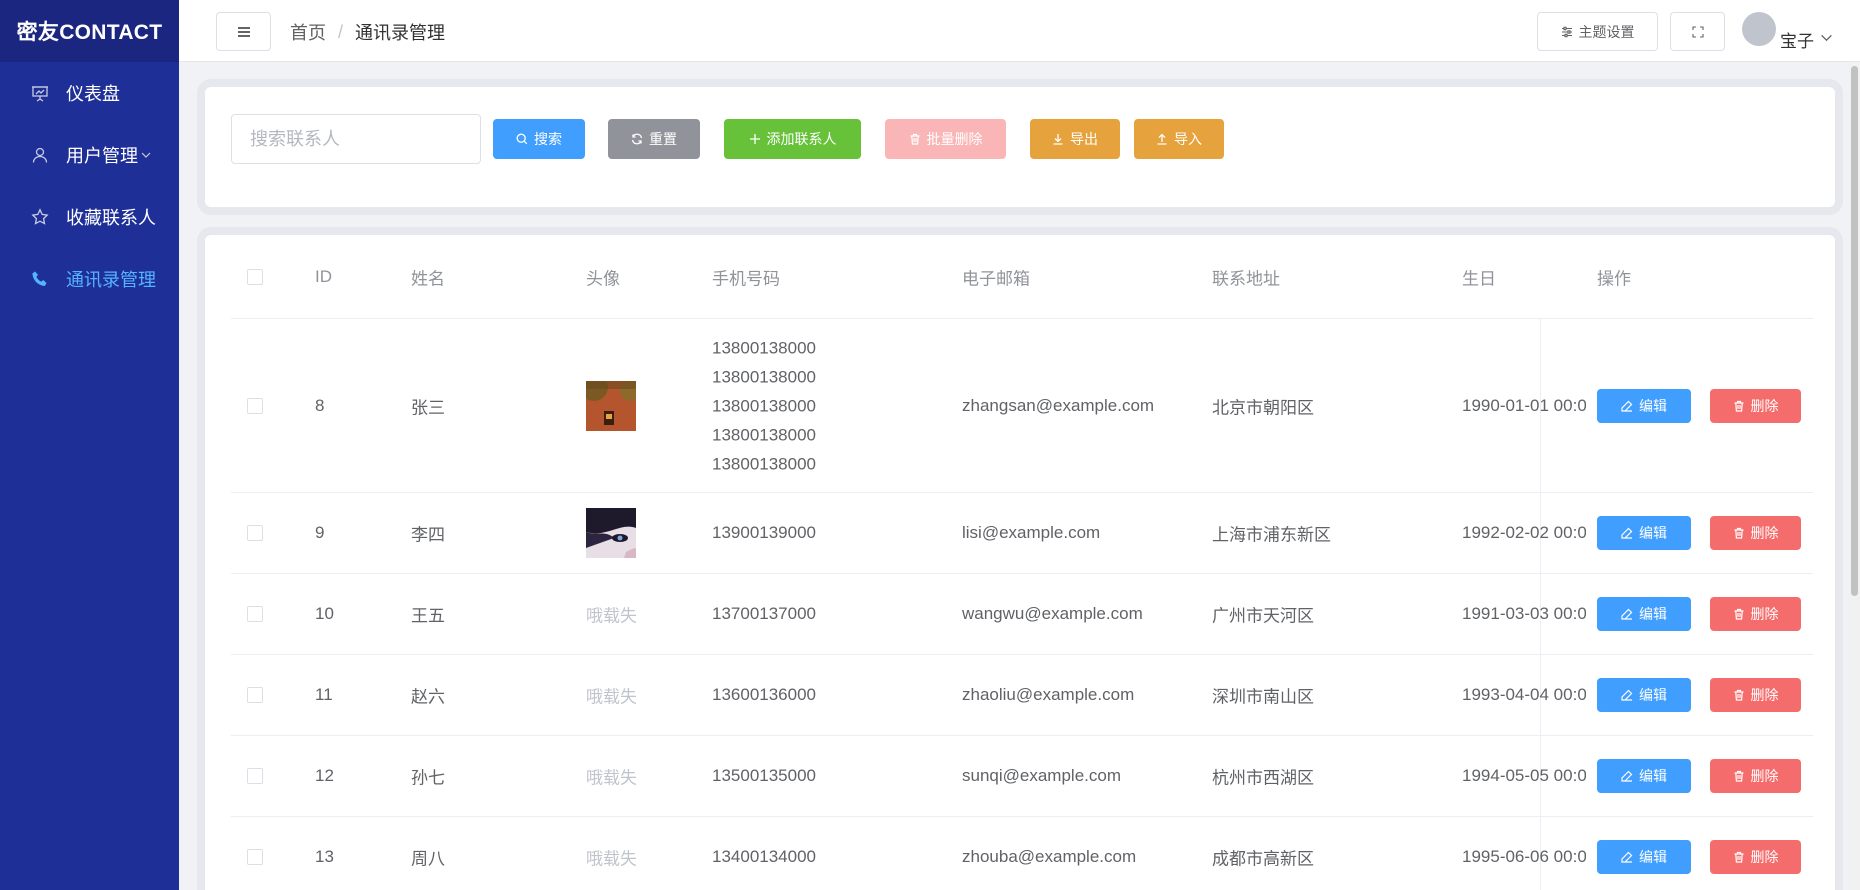  I want to click on batch-delete-button: 批量删除, so click(945, 139).